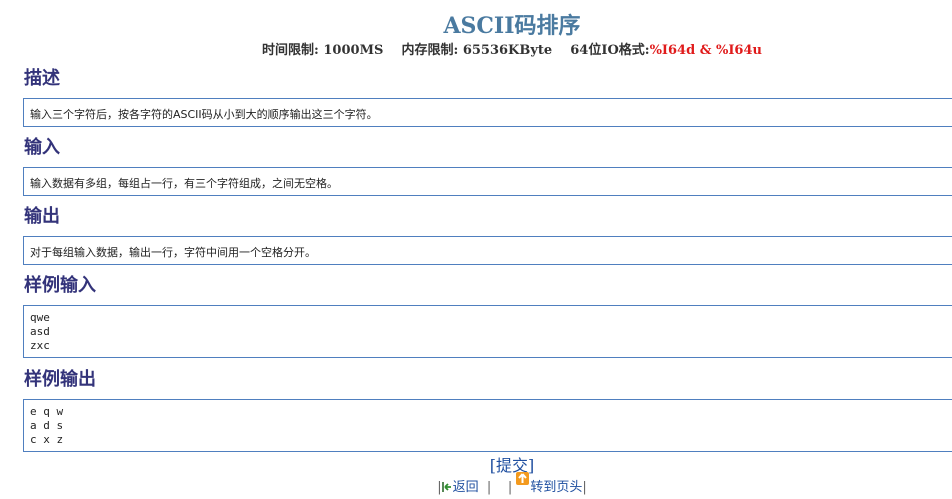 The image size is (952, 499). I want to click on go-top-link-label: 转到页头, so click(556, 487).